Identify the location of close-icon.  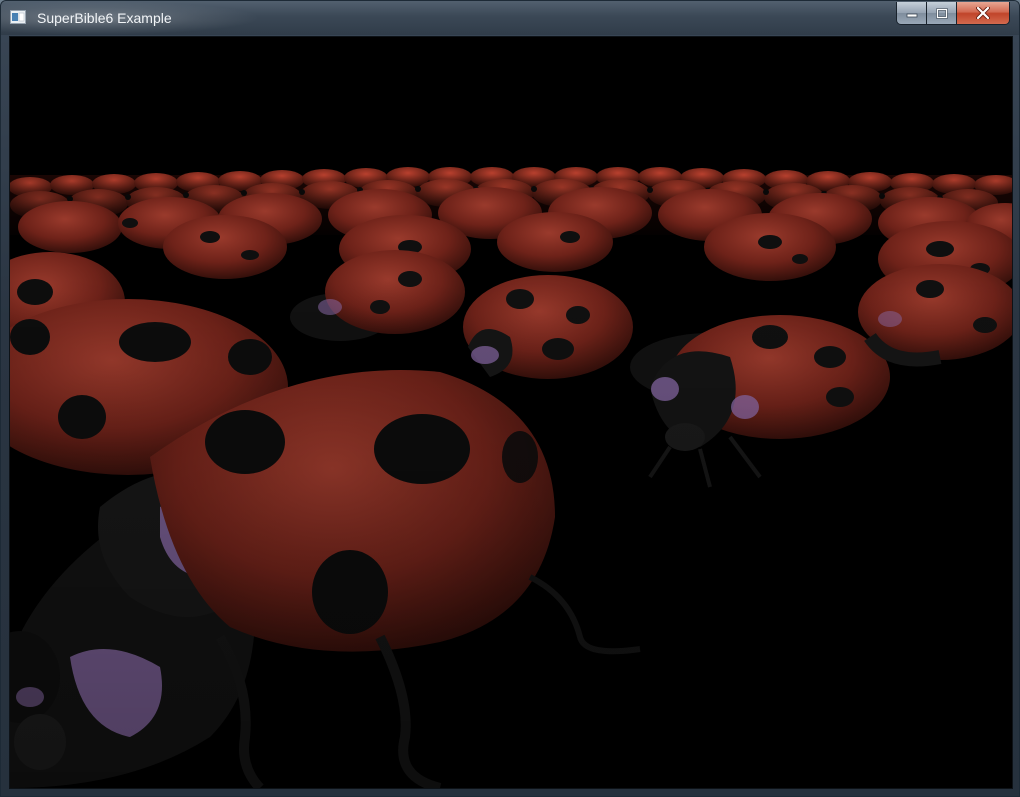
(983, 13).